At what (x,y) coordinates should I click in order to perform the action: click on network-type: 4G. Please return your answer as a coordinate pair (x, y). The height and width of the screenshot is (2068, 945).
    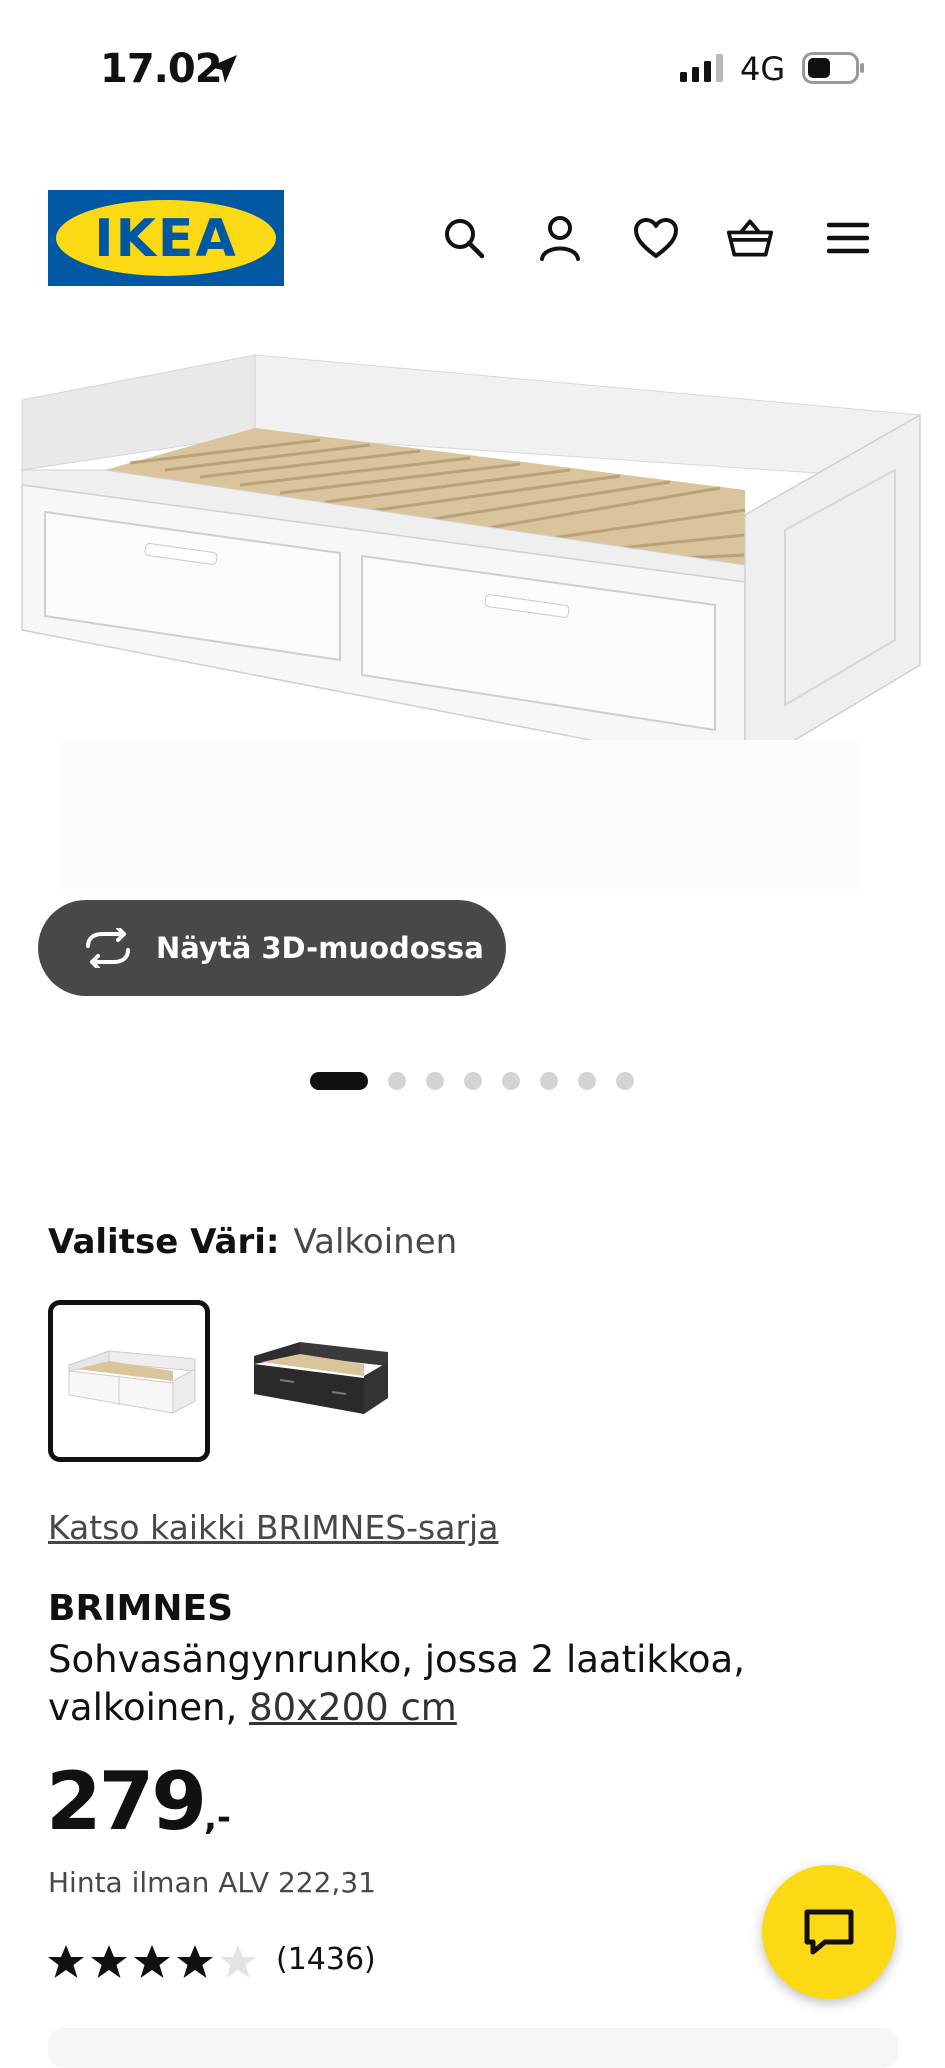
    Looking at the image, I should click on (763, 69).